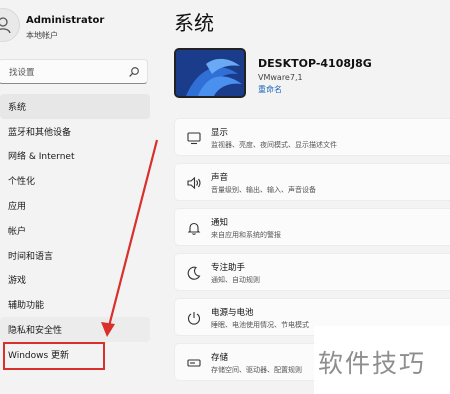 The width and height of the screenshot is (450, 394). What do you see at coordinates (235, 280) in the screenshot?
I see `setting-subtitle: 通知、自动规则` at bounding box center [235, 280].